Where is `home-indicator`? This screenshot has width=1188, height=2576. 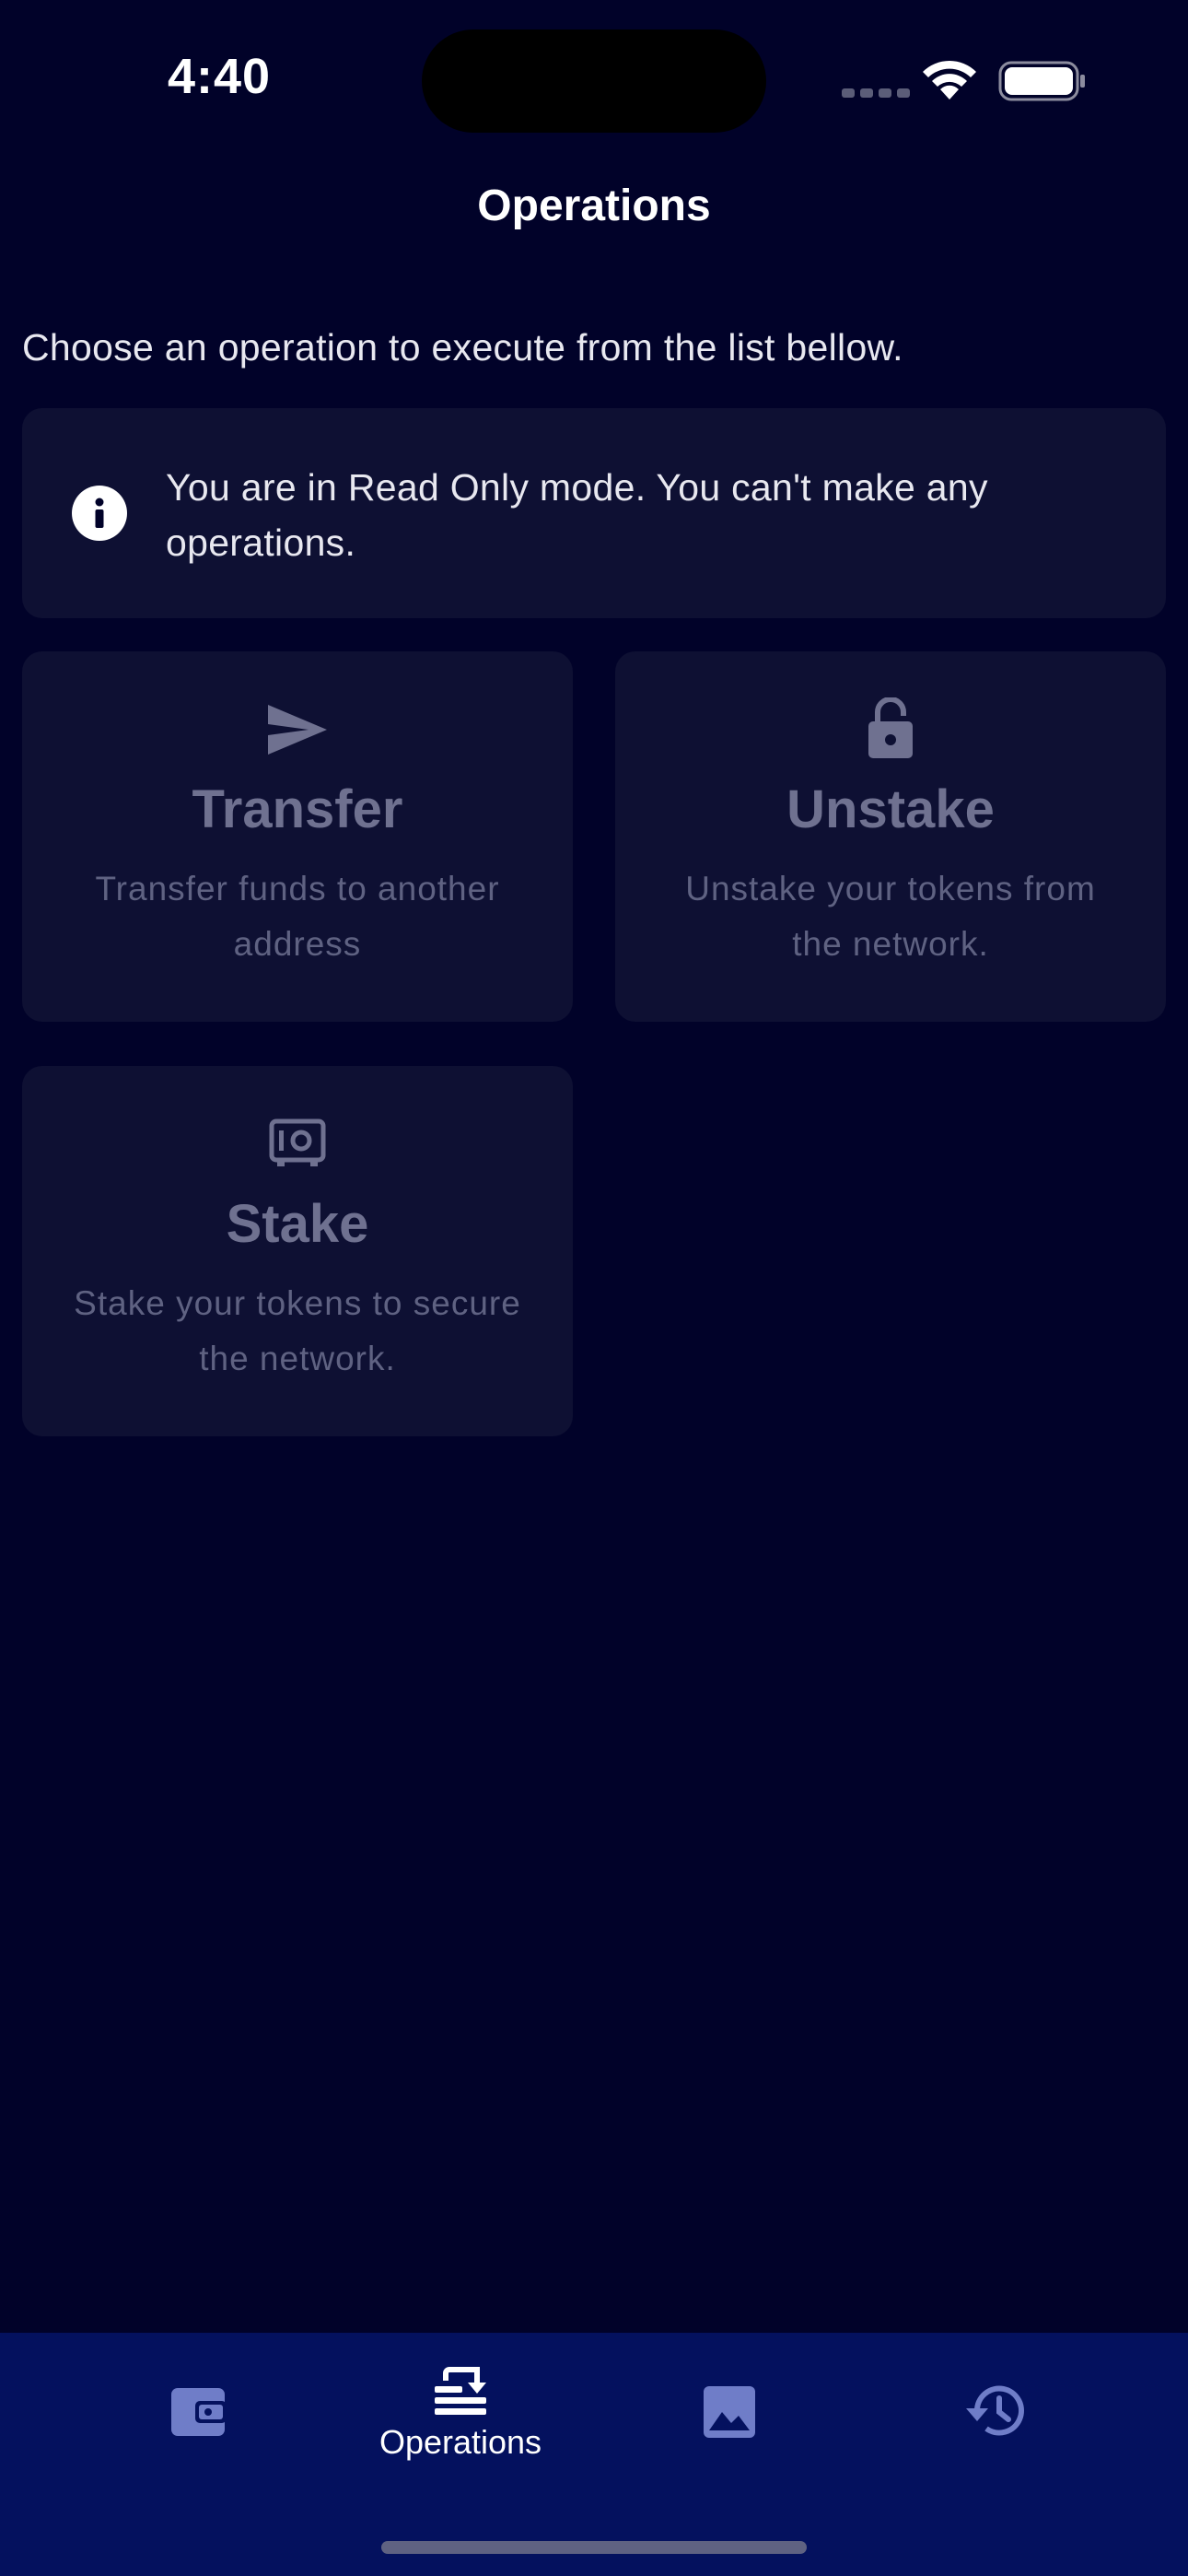 home-indicator is located at coordinates (594, 2547).